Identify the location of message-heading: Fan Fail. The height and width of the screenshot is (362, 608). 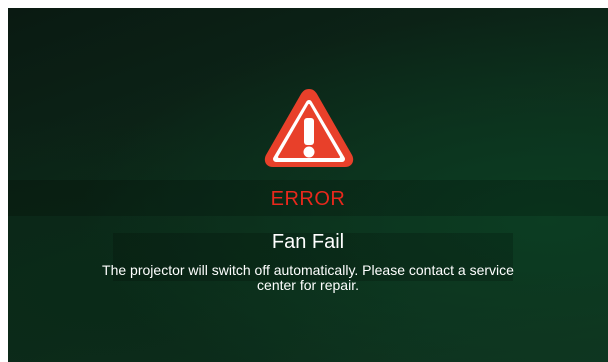
(308, 242).